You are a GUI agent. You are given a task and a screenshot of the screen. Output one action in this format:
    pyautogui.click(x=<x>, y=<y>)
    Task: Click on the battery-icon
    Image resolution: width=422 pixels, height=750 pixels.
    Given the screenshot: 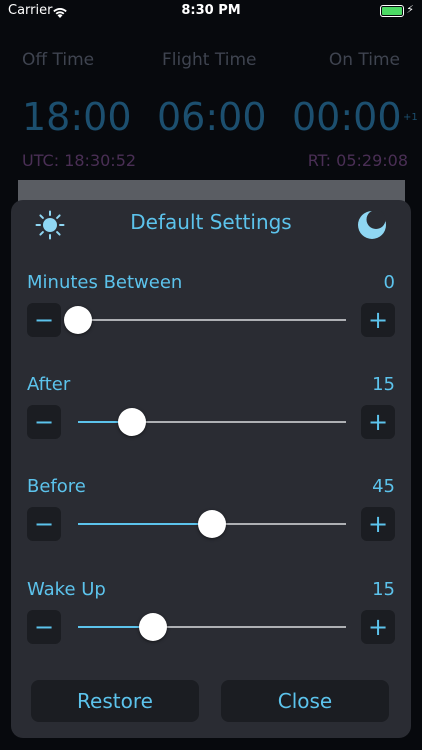 What is the action you would take?
    pyautogui.click(x=392, y=11)
    